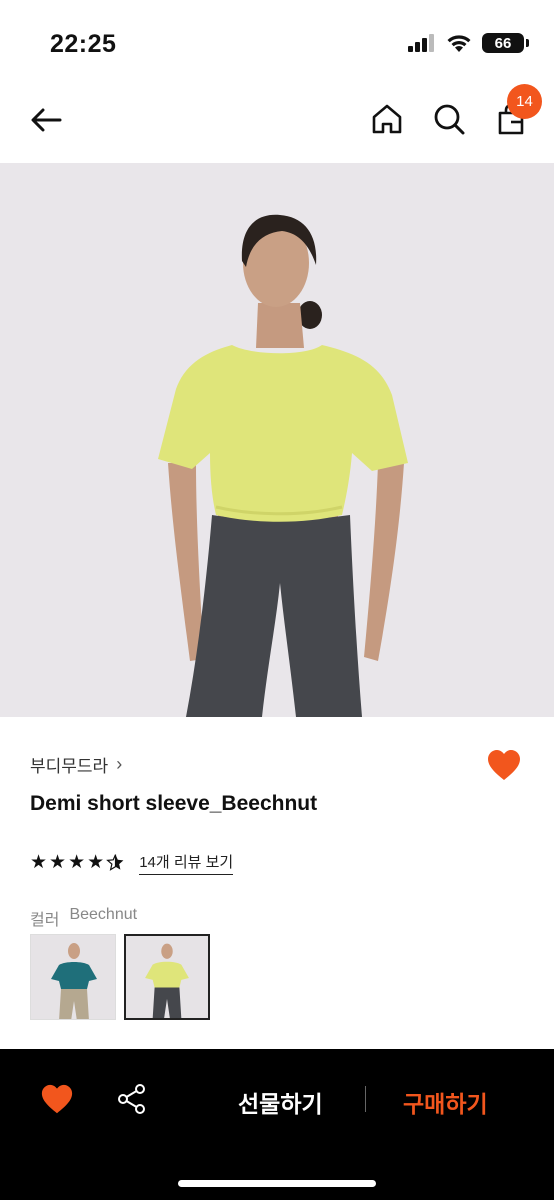 The width and height of the screenshot is (554, 1200). What do you see at coordinates (459, 43) in the screenshot?
I see `wifi-icon` at bounding box center [459, 43].